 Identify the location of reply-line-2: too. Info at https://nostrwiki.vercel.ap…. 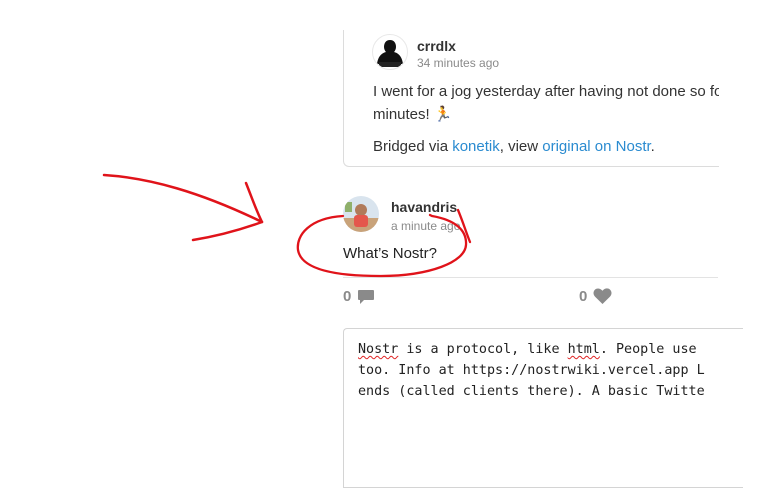
(531, 370).